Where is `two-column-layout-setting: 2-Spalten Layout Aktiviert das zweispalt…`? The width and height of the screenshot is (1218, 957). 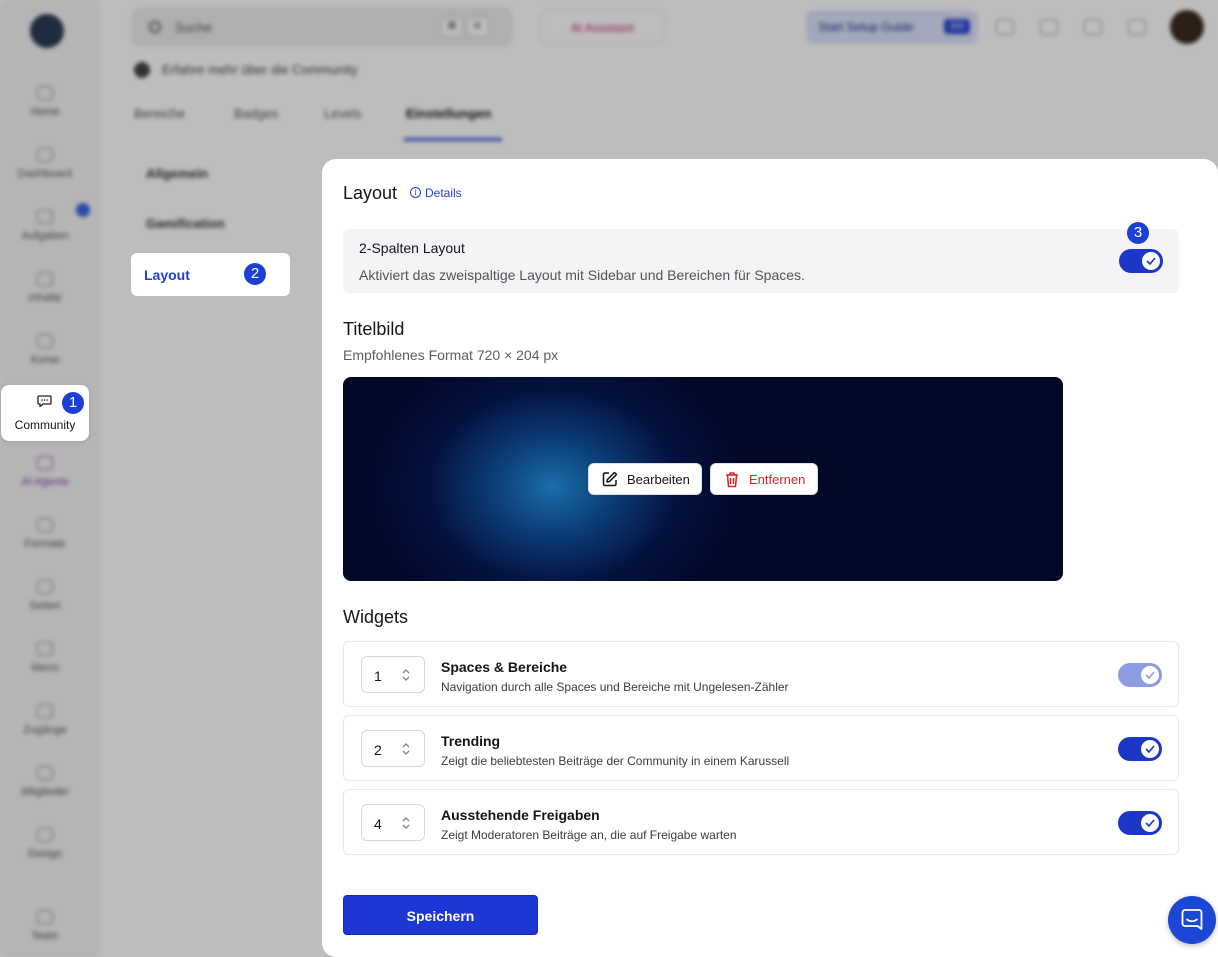
two-column-layout-setting: 2-Spalten Layout Aktiviert das zweispalt… is located at coordinates (761, 261).